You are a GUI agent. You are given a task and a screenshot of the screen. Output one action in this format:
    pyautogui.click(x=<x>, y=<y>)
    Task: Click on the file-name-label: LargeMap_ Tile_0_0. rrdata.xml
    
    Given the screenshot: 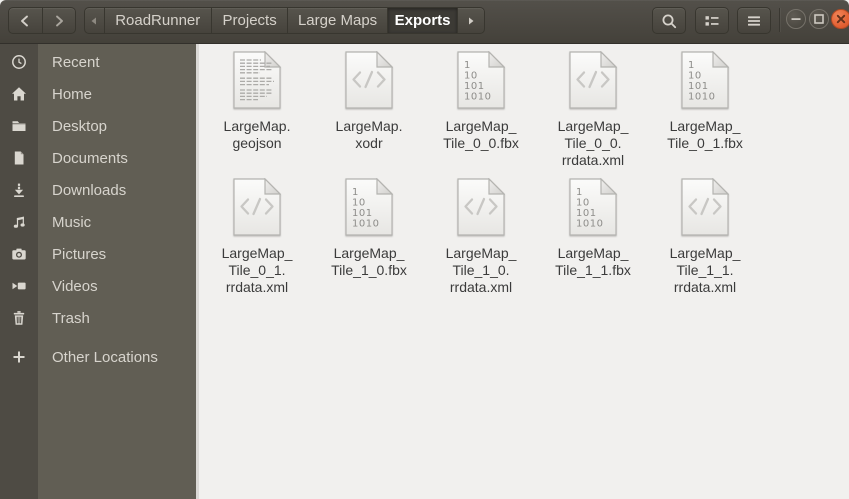 What is the action you would take?
    pyautogui.click(x=593, y=143)
    